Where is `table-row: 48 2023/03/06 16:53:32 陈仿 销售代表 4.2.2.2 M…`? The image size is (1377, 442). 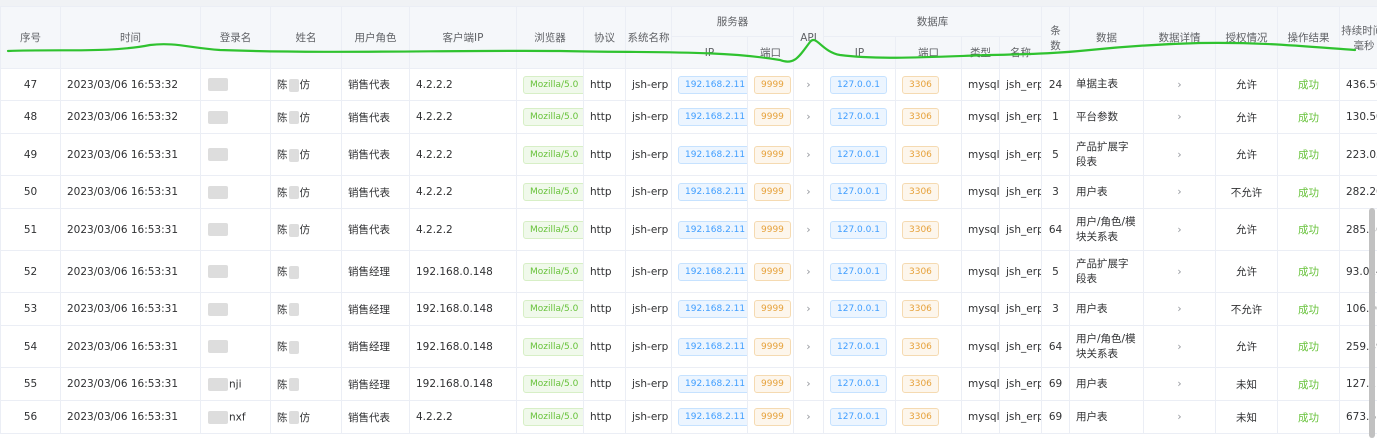 table-row: 48 2023/03/06 16:53:32 陈仿 销售代表 4.2.2.2 M… is located at coordinates (688, 117).